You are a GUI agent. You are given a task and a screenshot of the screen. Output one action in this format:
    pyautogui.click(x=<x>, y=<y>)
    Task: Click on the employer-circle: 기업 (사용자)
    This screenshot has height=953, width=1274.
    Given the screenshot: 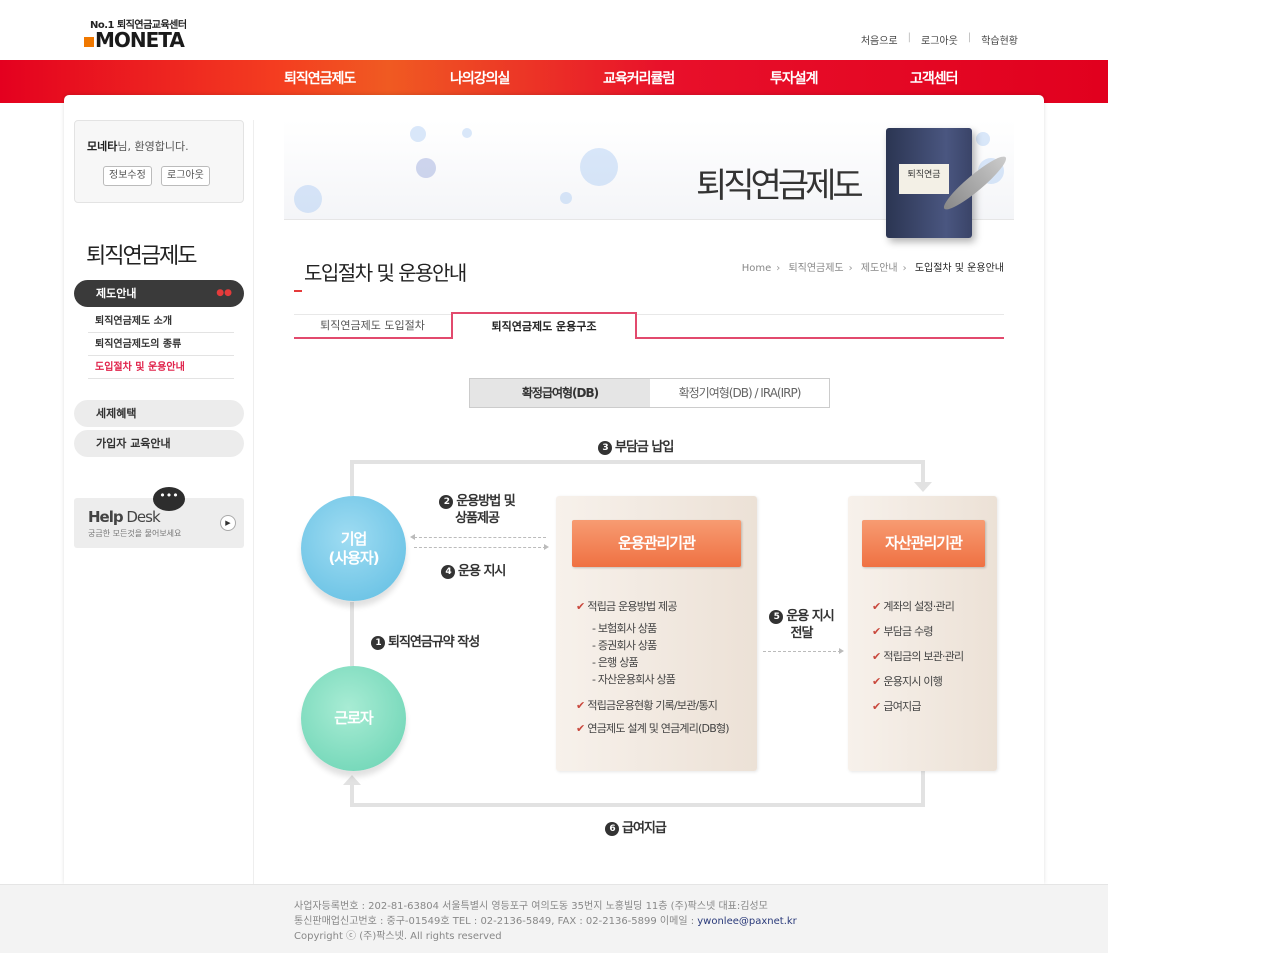 What is the action you would take?
    pyautogui.click(x=353, y=548)
    